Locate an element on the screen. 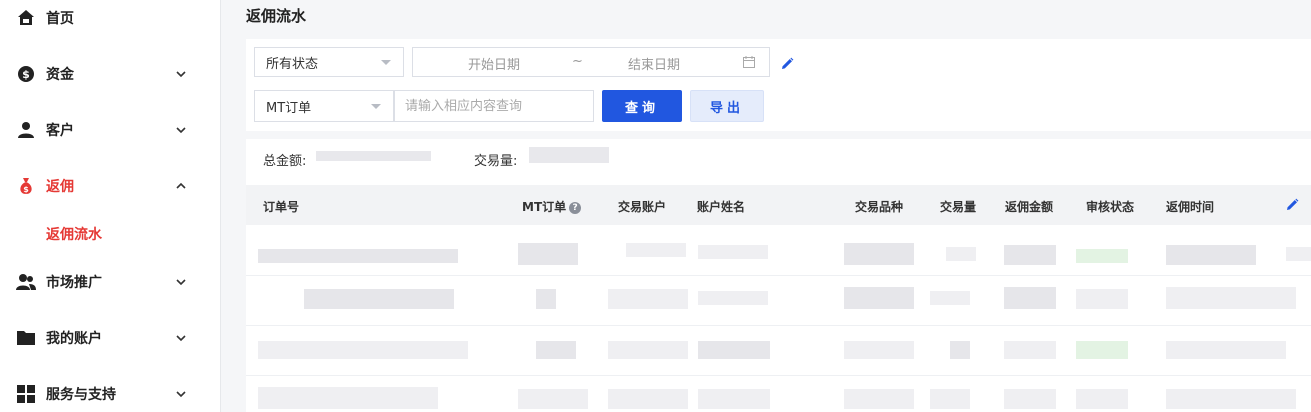 The image size is (1311, 412). sidebar-item-service-support: 服务与支持 is located at coordinates (110, 393).